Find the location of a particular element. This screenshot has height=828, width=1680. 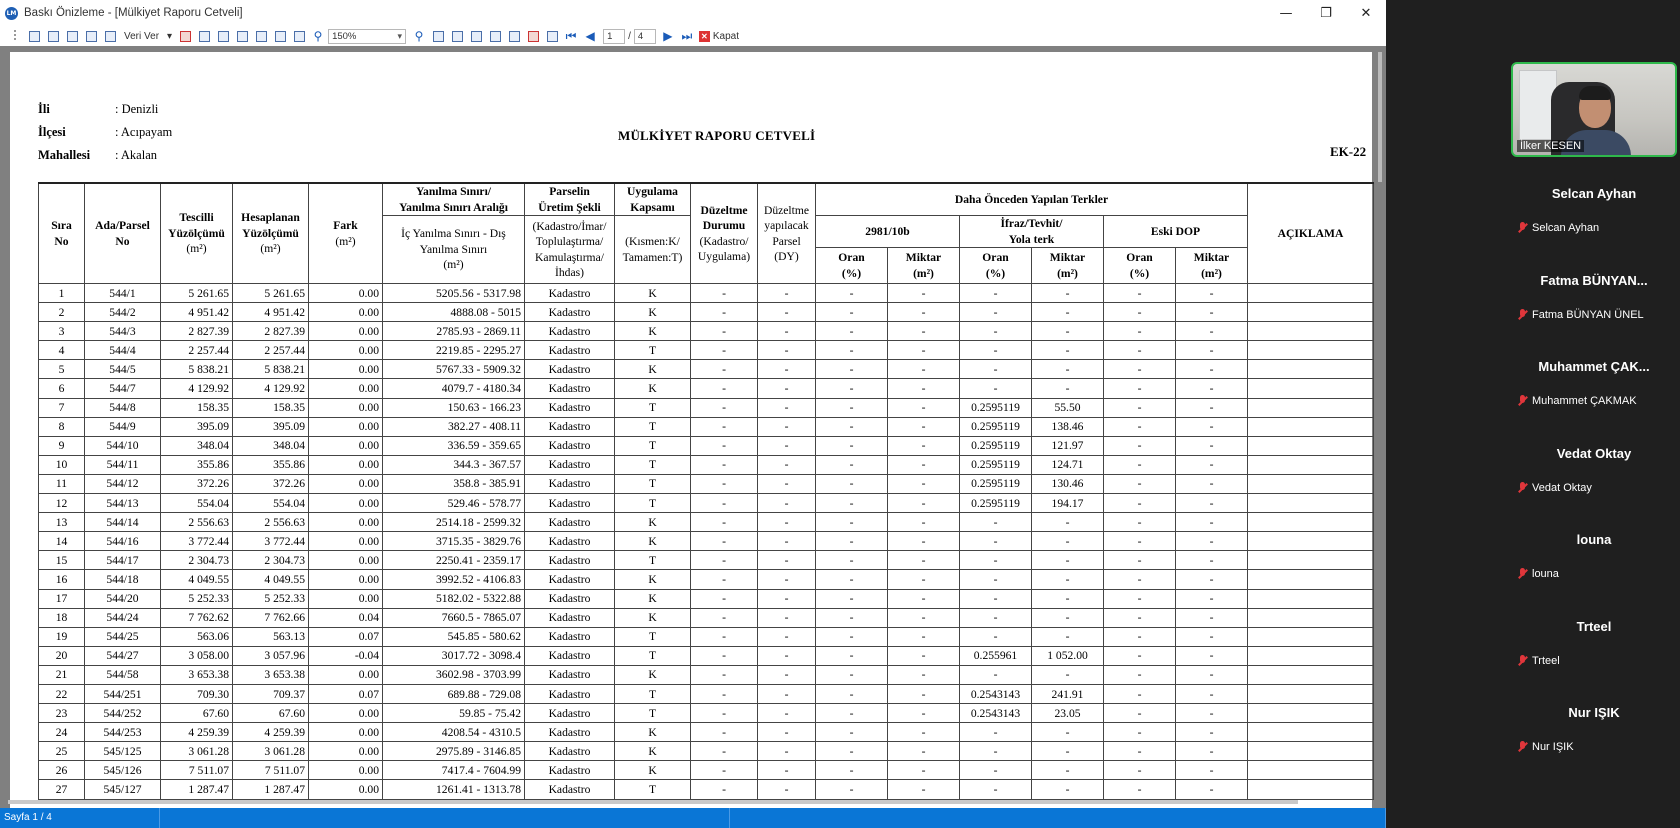

table-cell: 150.63 - 166.23 is located at coordinates (453, 407).